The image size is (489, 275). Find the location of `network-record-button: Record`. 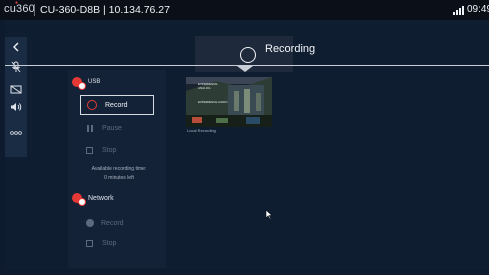

network-record-button: Record is located at coordinates (105, 223).